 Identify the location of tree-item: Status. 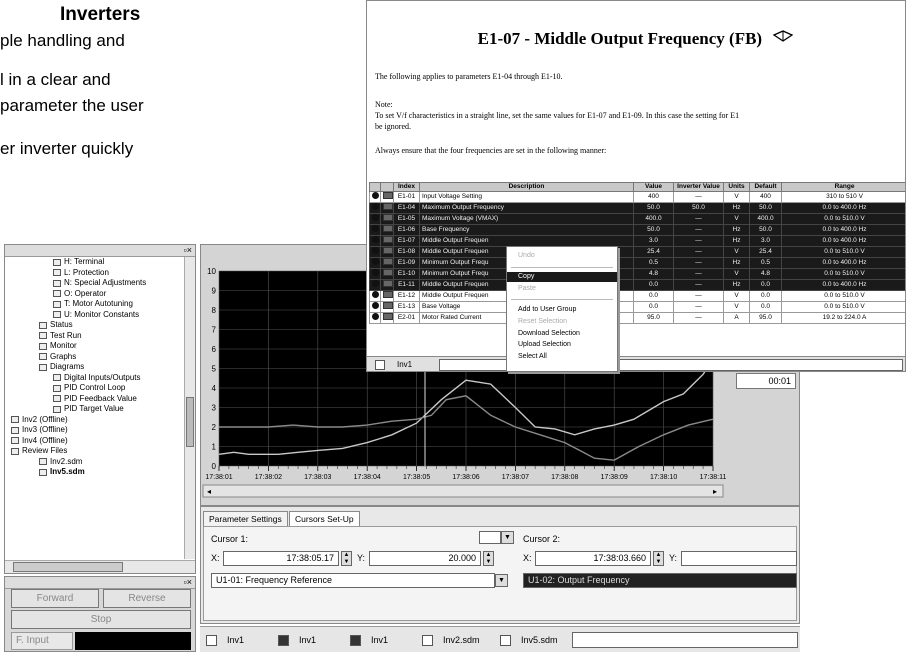
(95, 325).